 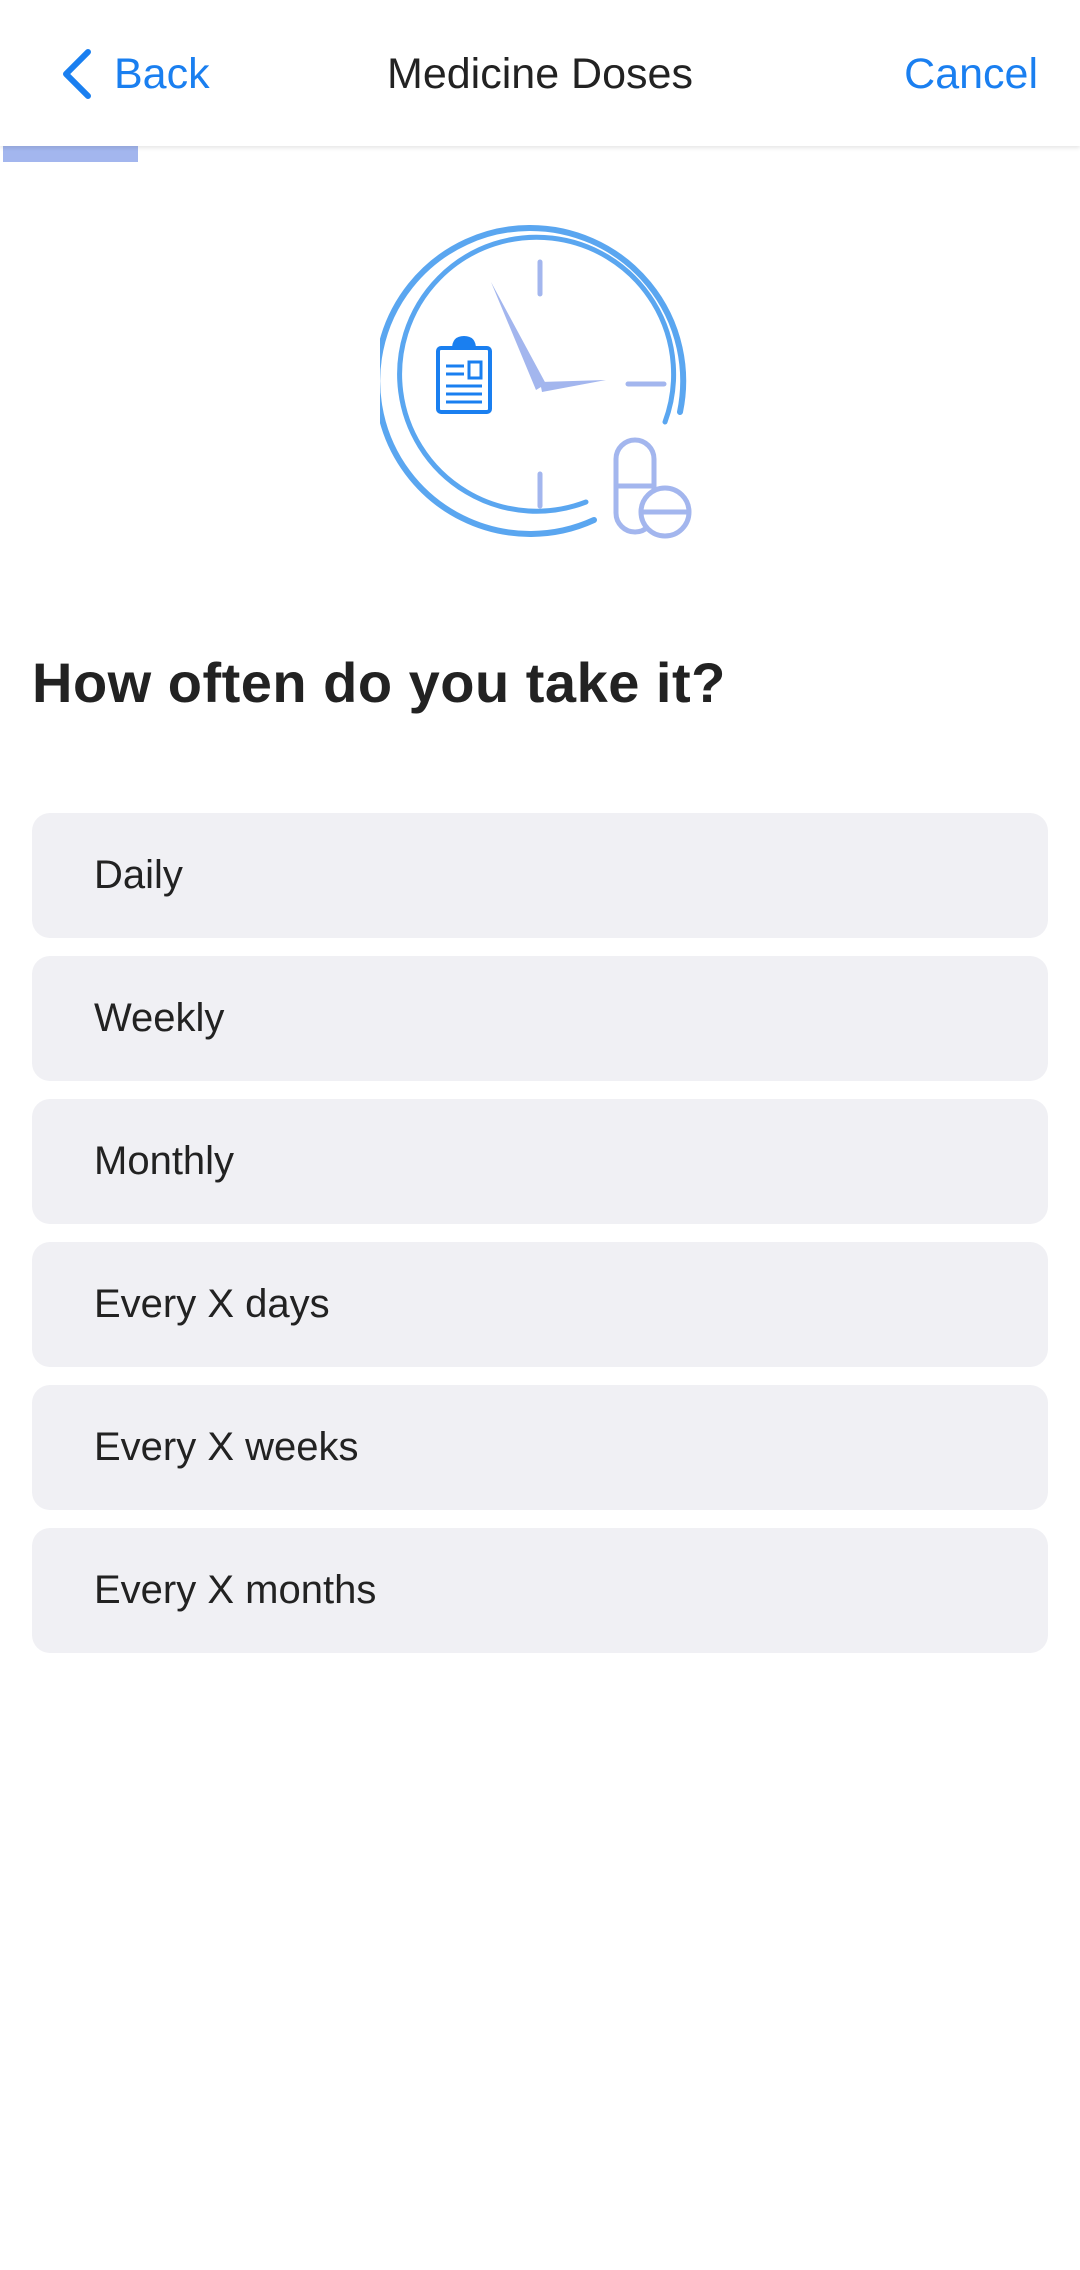 What do you see at coordinates (138, 875) in the screenshot?
I see `frequency-option-label: Daily` at bounding box center [138, 875].